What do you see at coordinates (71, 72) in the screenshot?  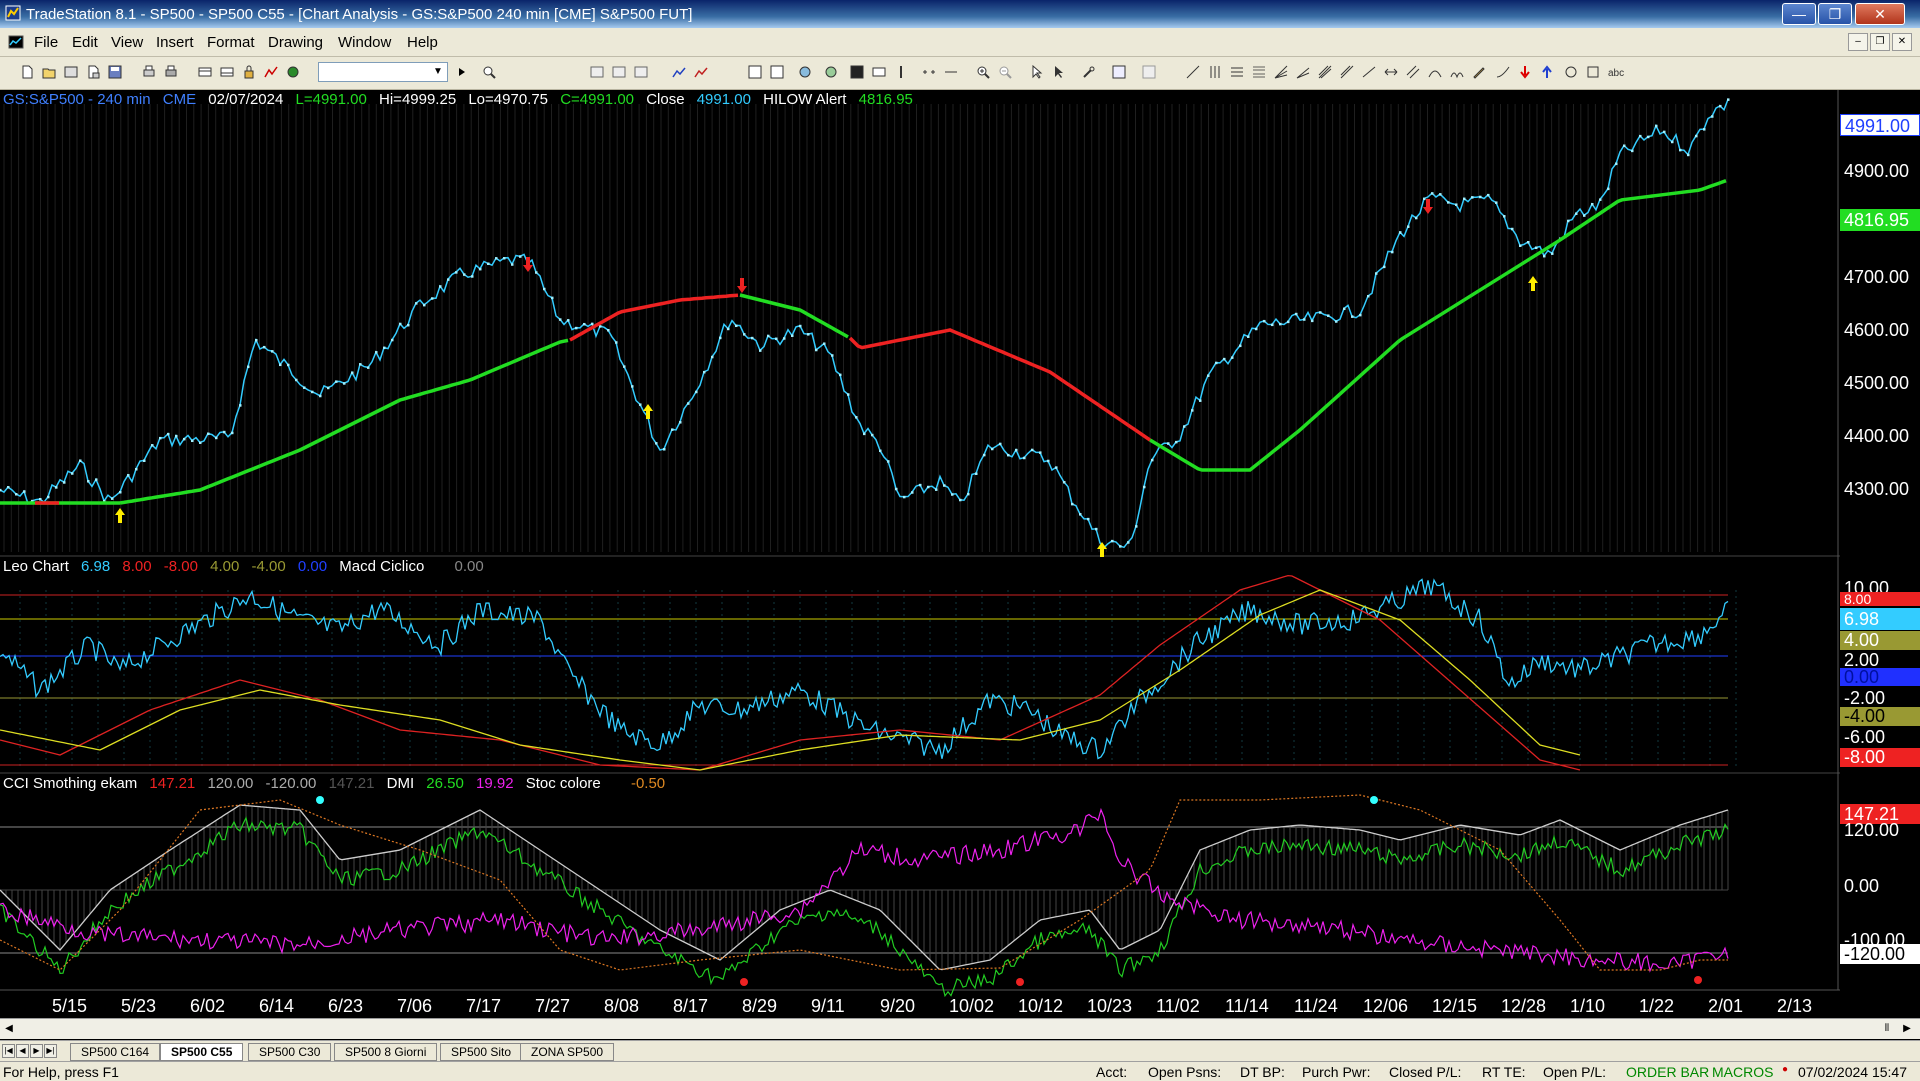 I see `workspace-icon` at bounding box center [71, 72].